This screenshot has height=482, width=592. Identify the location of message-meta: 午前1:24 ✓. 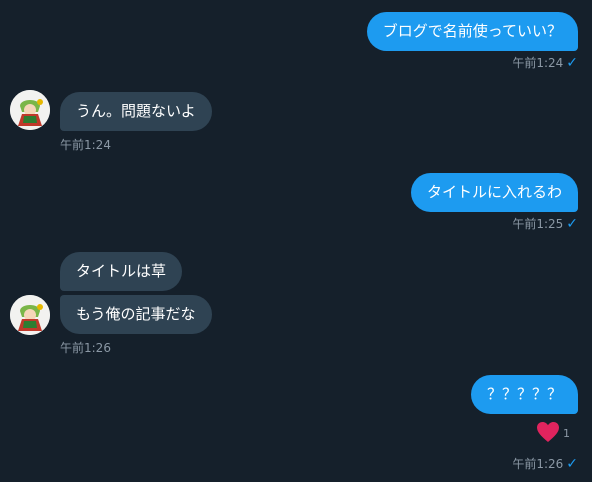
(545, 62).